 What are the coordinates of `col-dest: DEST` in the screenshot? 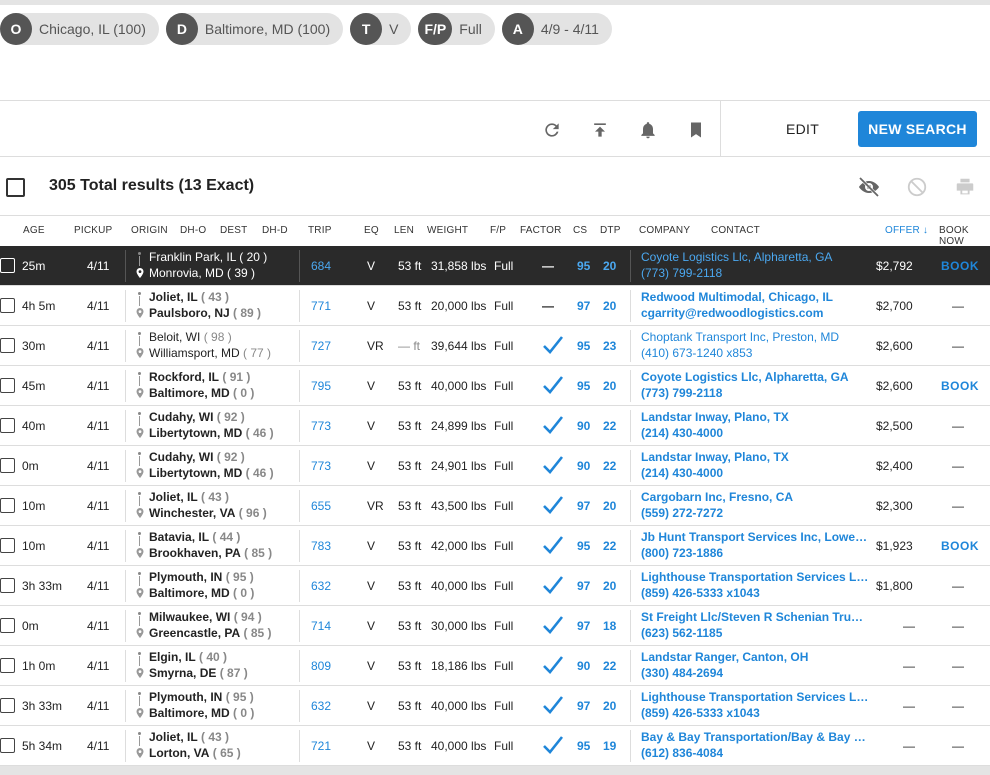 It's located at (233, 230).